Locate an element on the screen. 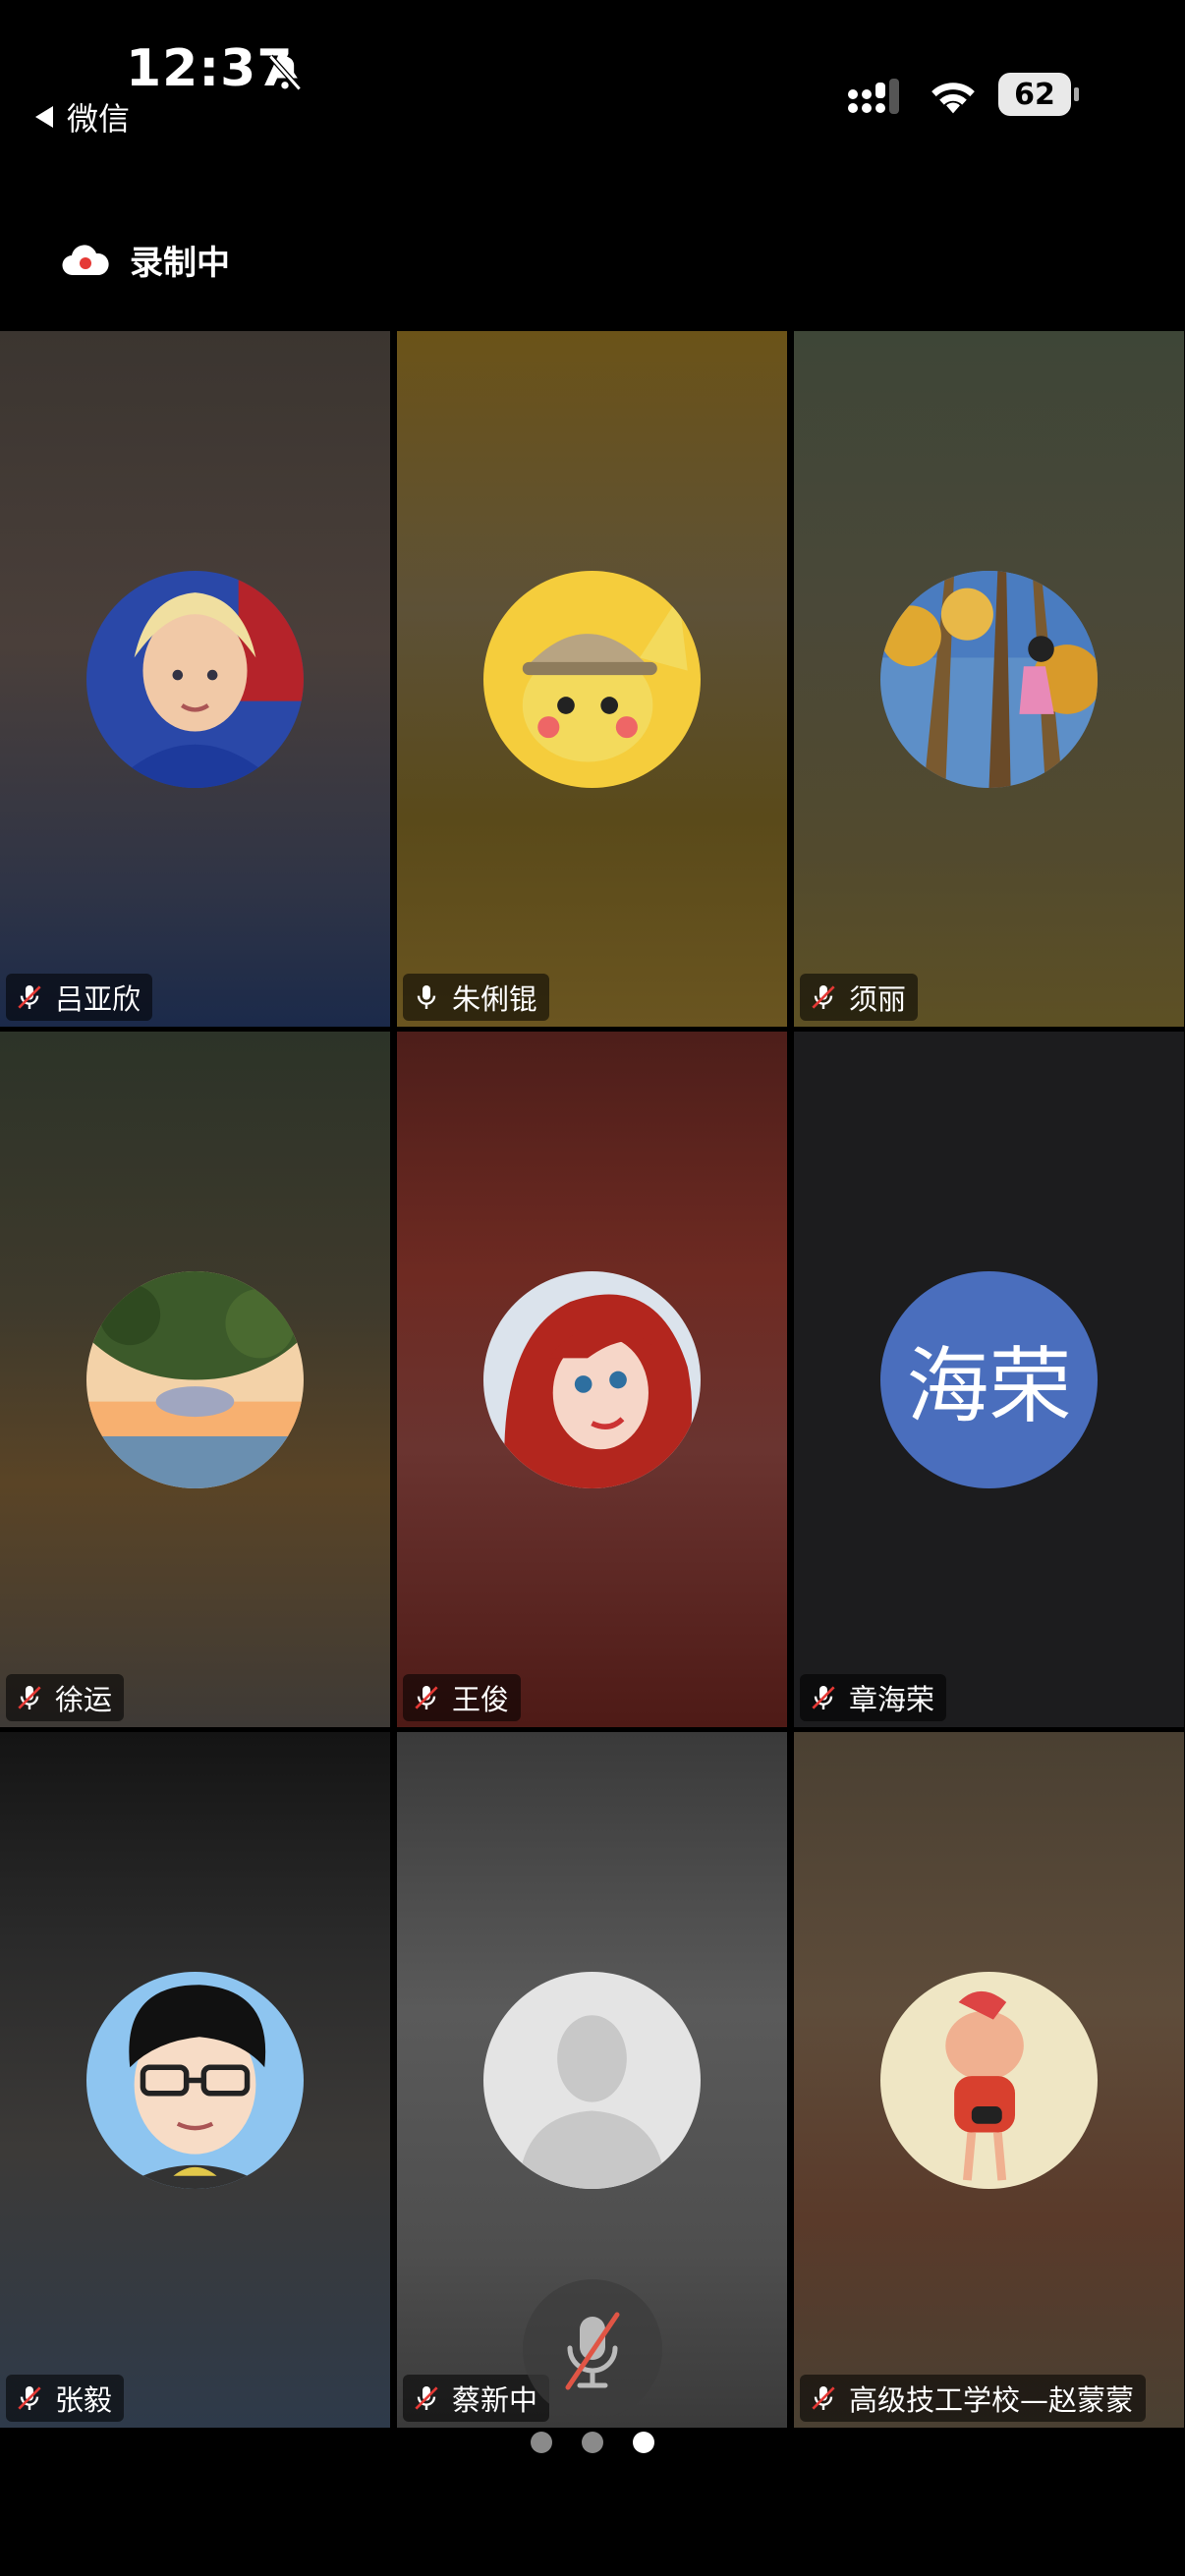 The image size is (1185, 2576). wifi-icon is located at coordinates (953, 98).